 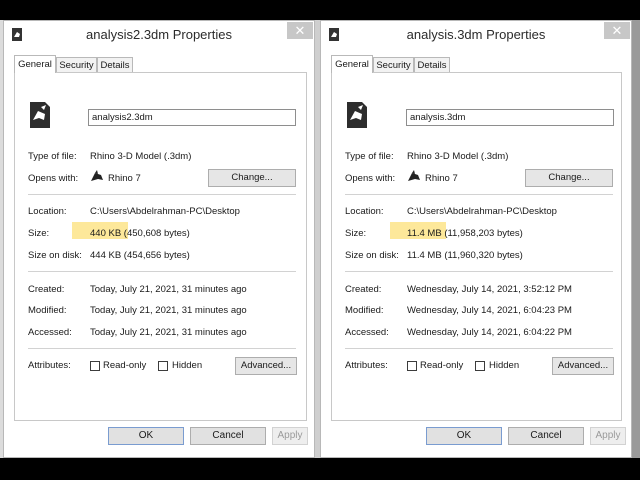 I want to click on created-value: Wednesday, July 14, 2021, 3:52:12 PM, so click(x=489, y=289).